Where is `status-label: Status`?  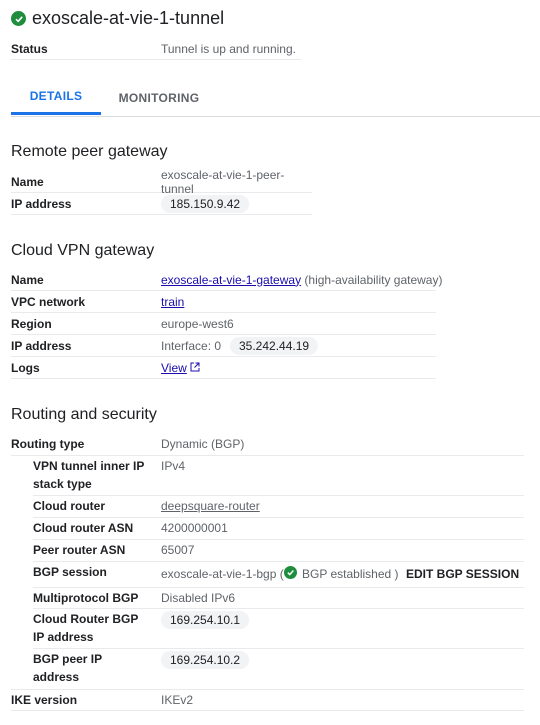
status-label: Status is located at coordinates (29, 48).